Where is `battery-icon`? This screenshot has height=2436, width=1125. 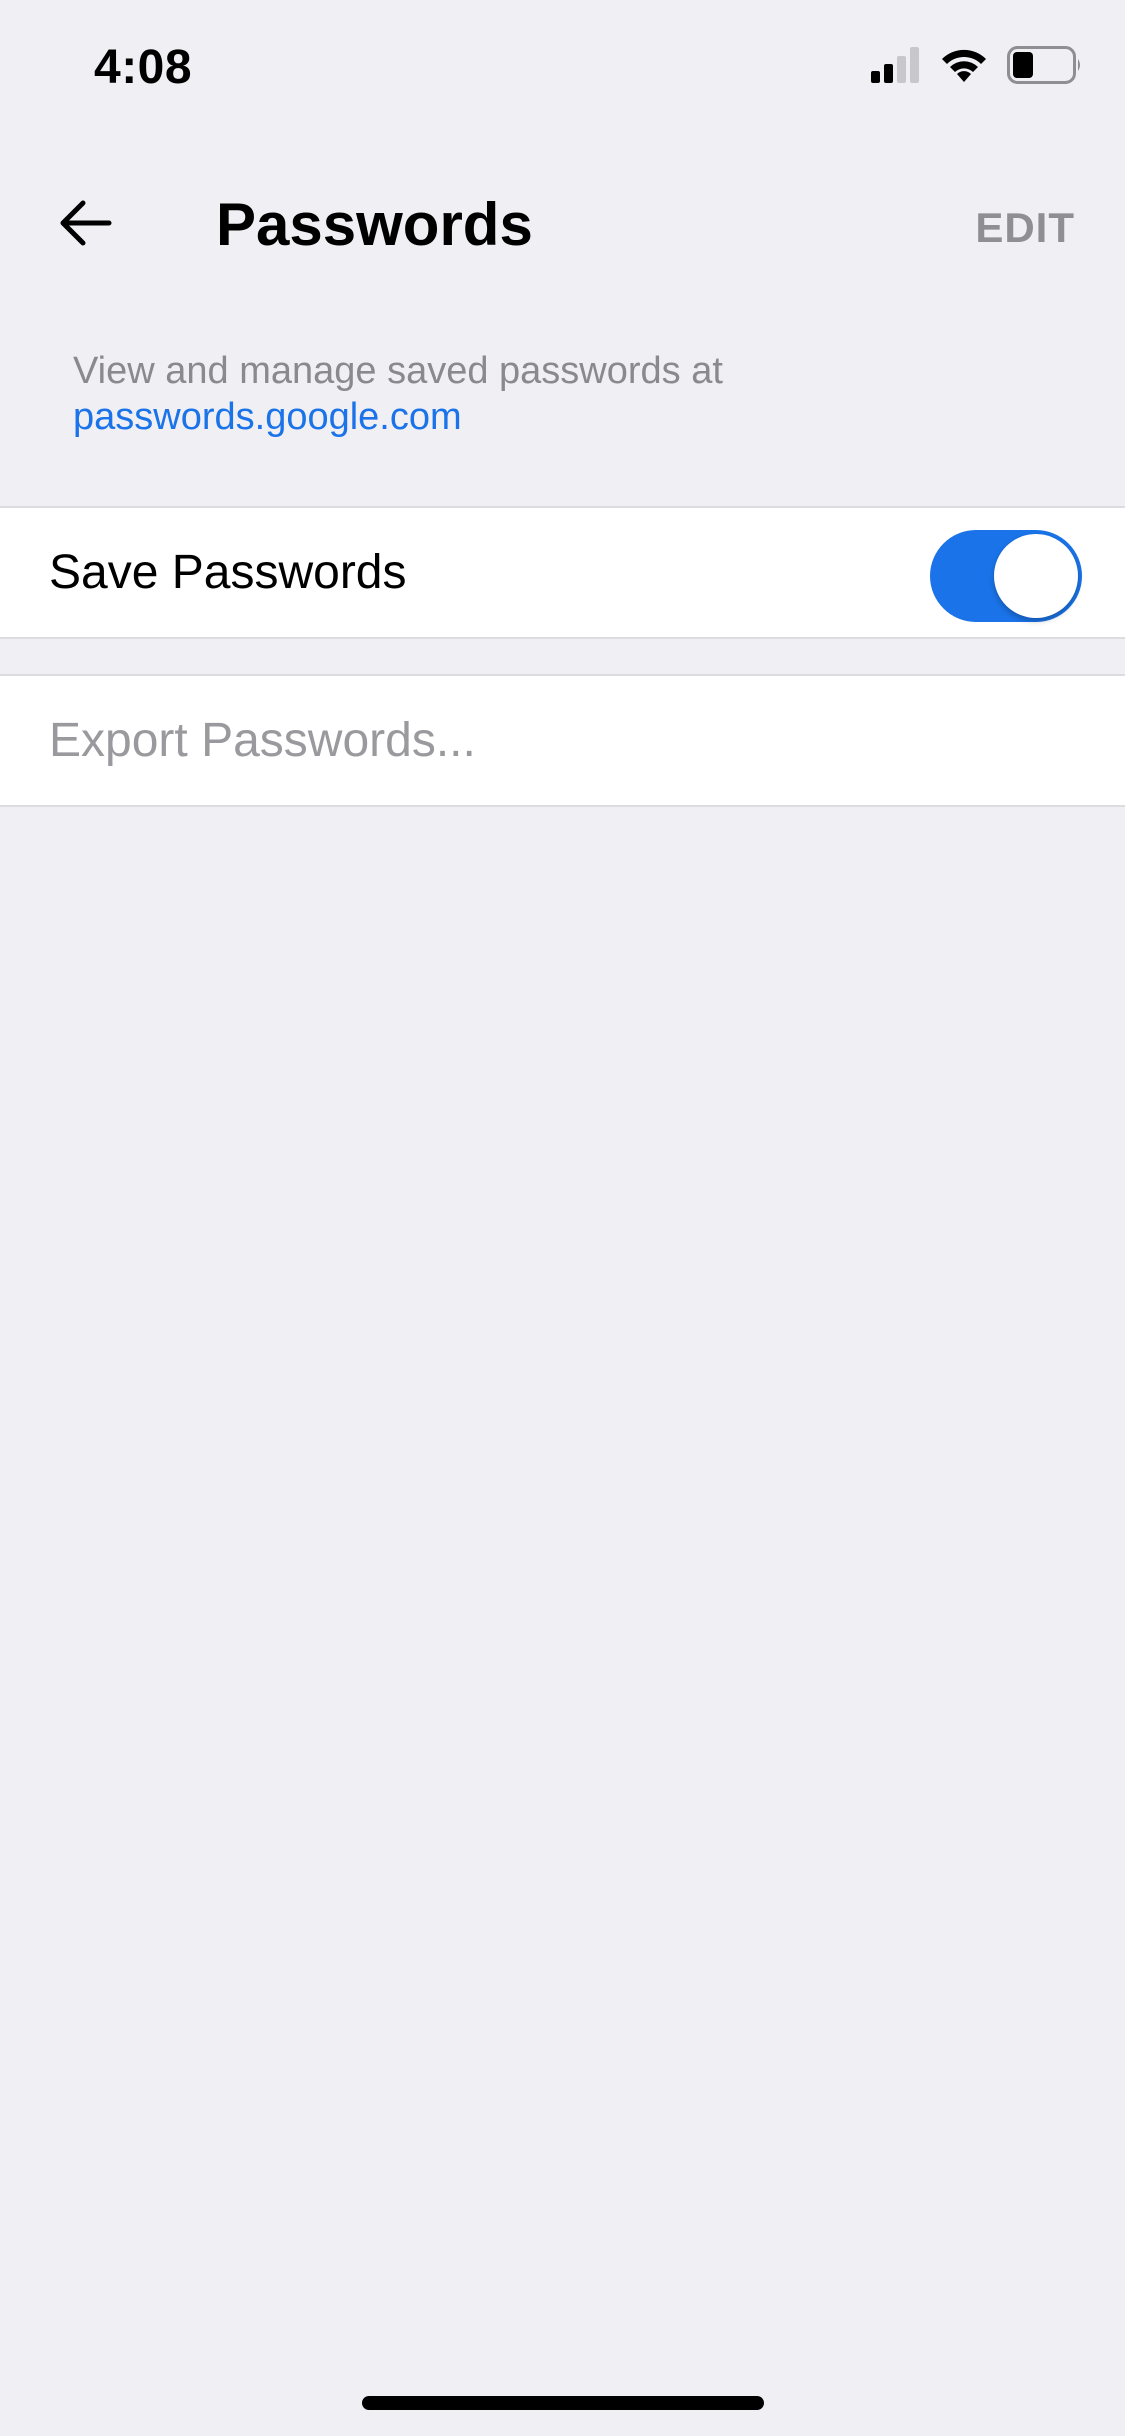 battery-icon is located at coordinates (1045, 67).